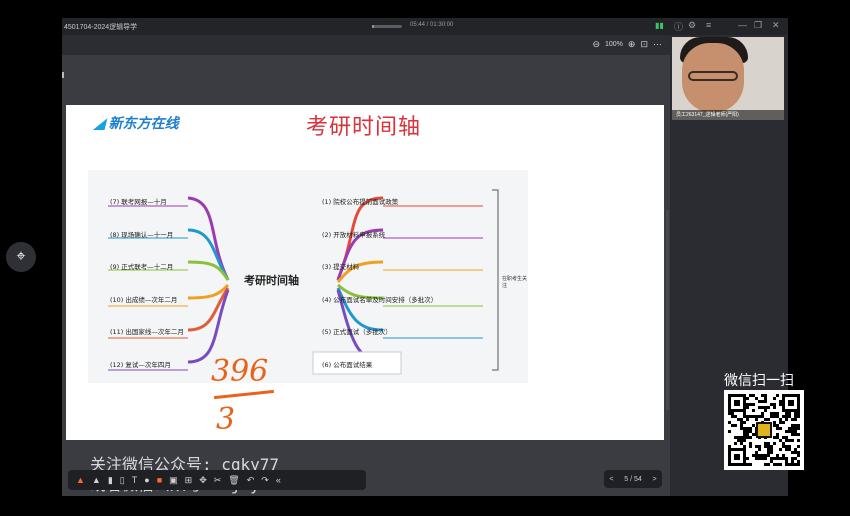 This screenshot has height=516, width=850. Describe the element at coordinates (742, 25) in the screenshot. I see `minimize-icon: —` at that location.